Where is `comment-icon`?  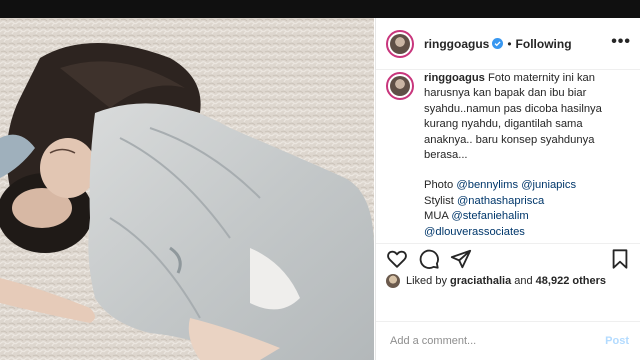
comment-icon is located at coordinates (429, 259).